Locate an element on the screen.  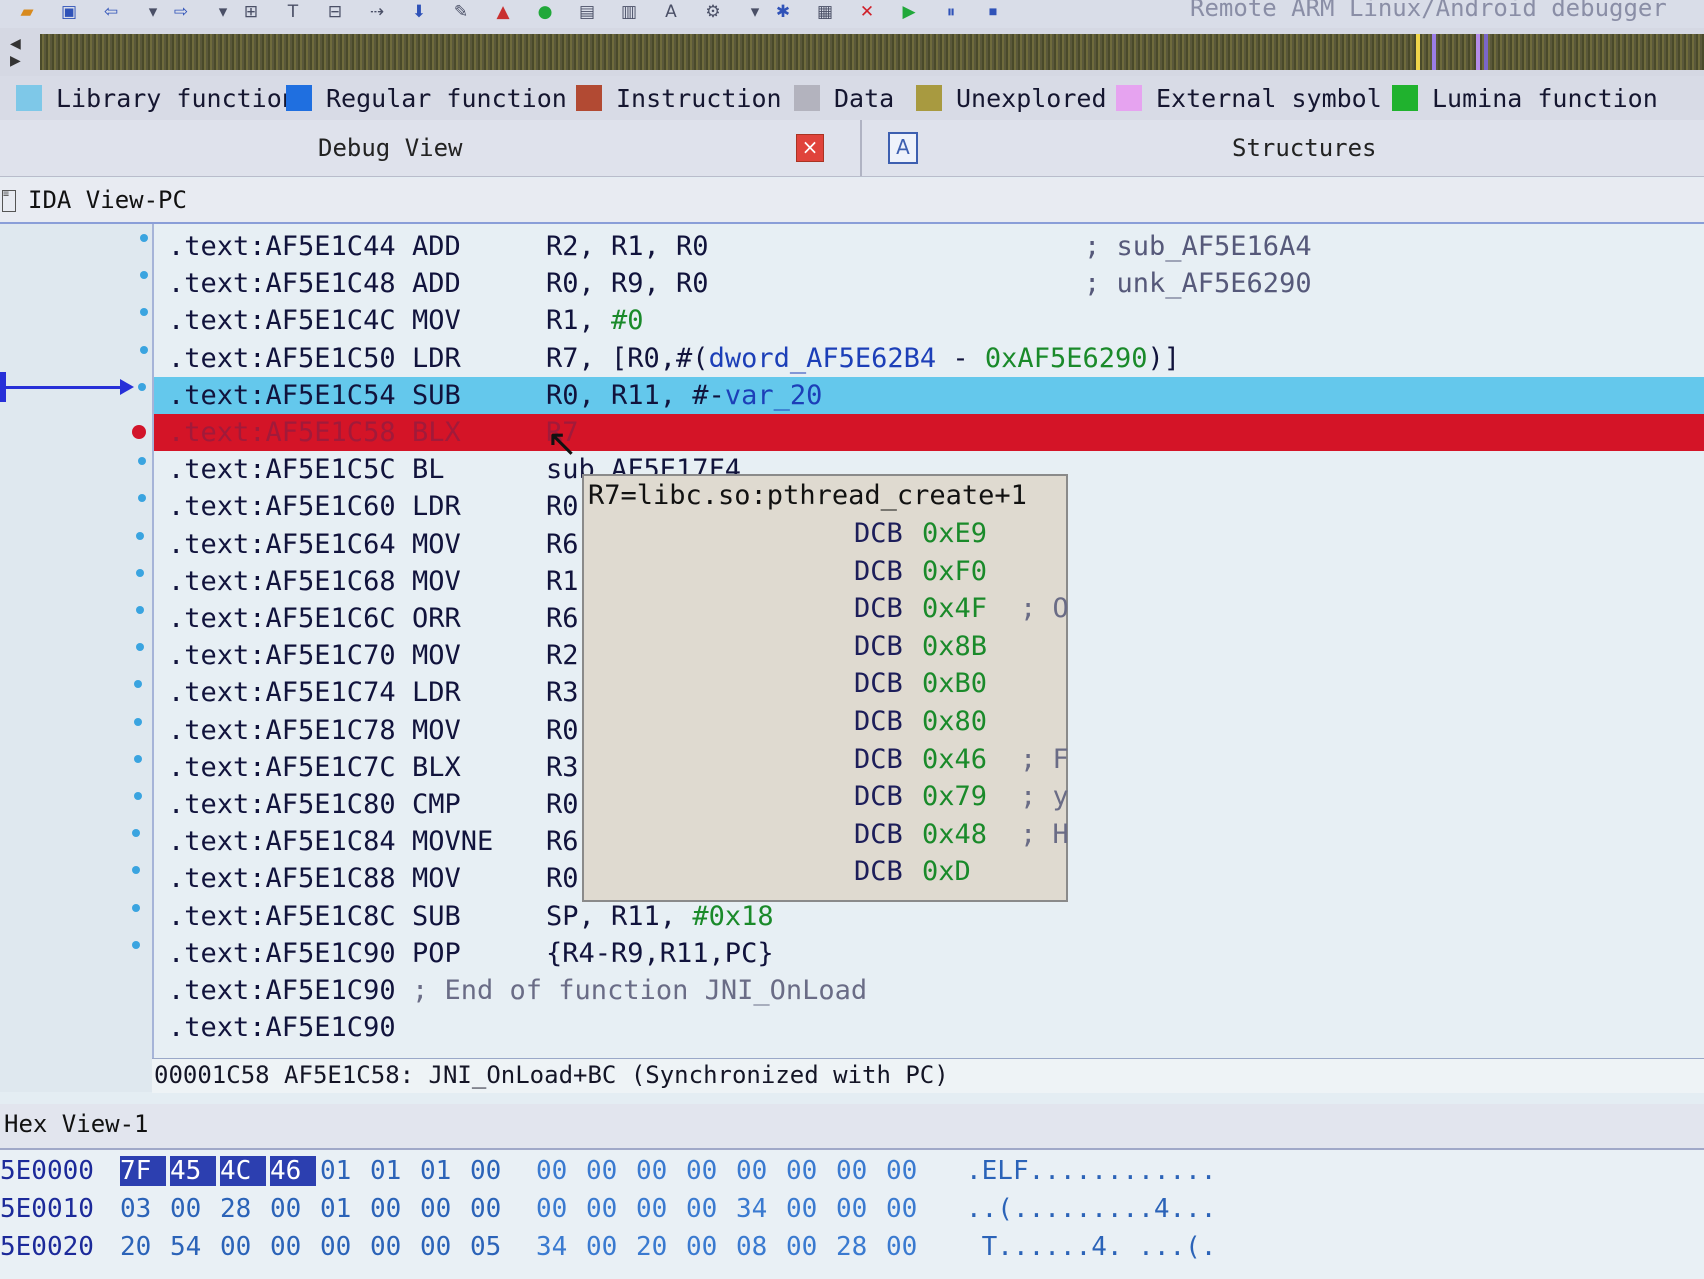
breakpoint-icon is located at coordinates (139, 432).